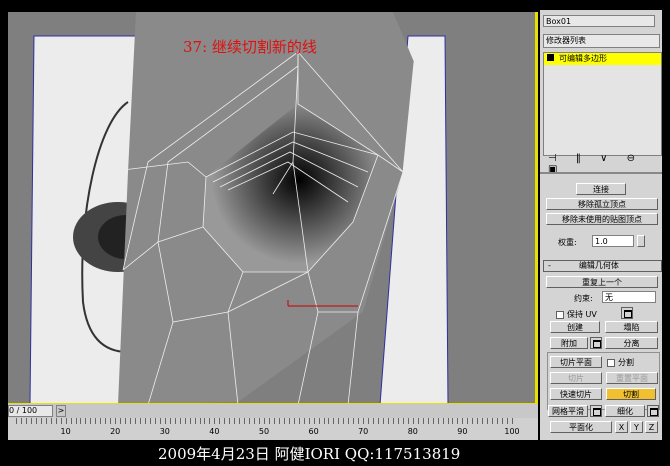 The image size is (670, 466). I want to click on cut-button: 切割, so click(631, 394).